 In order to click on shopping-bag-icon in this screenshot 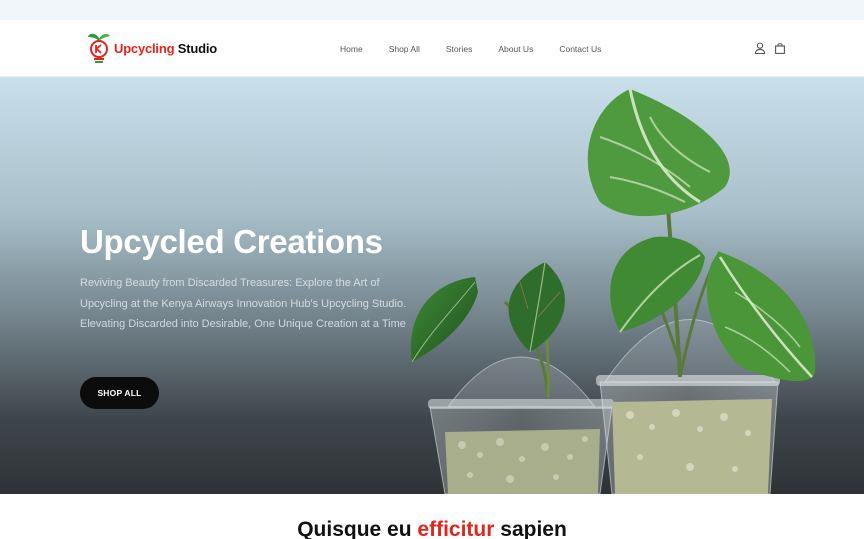, I will do `click(780, 48)`.